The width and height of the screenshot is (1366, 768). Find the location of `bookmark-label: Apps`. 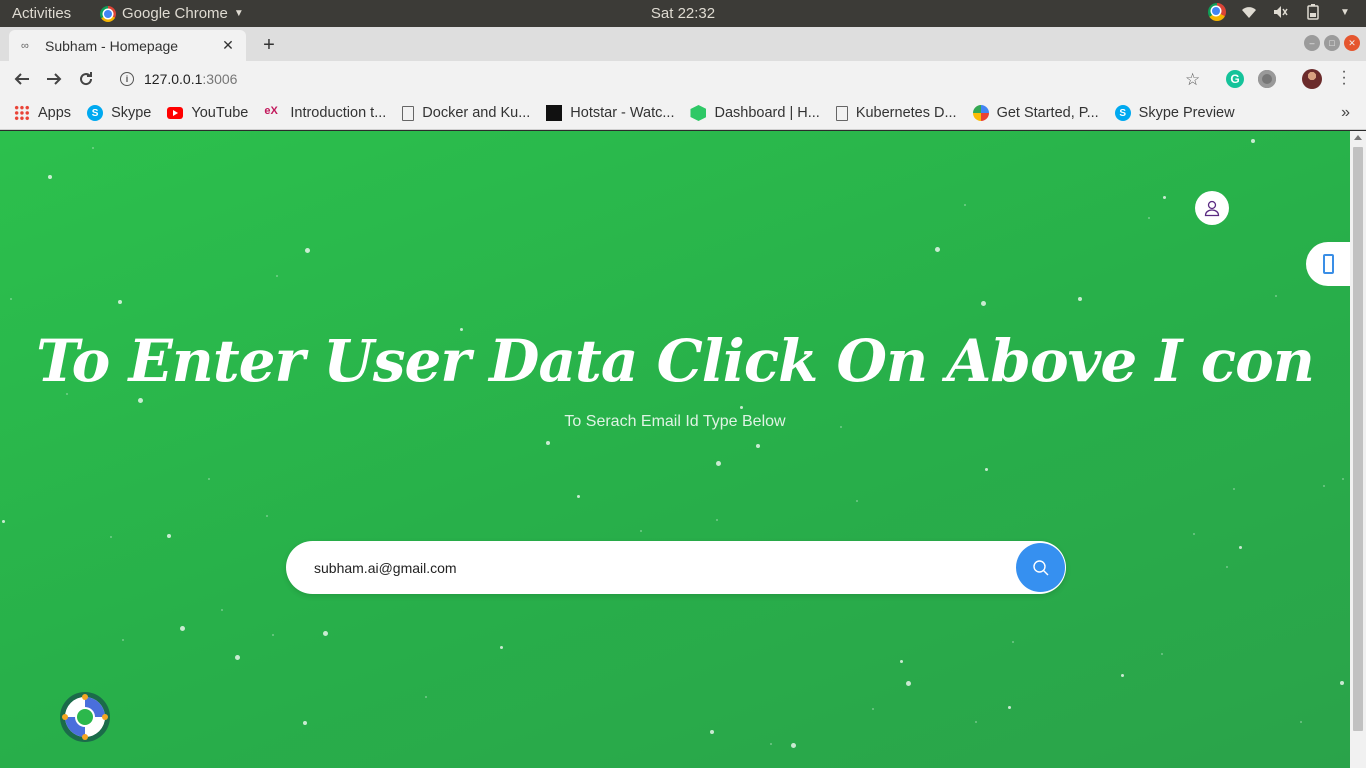

bookmark-label: Apps is located at coordinates (55, 113).